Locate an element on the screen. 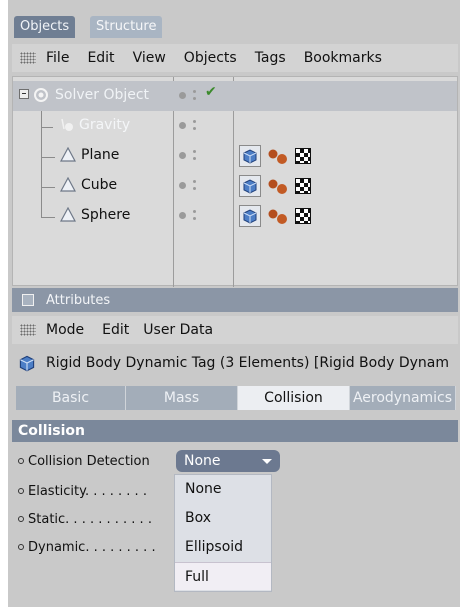 This screenshot has width=460, height=607. object-name: Cube is located at coordinates (99, 185).